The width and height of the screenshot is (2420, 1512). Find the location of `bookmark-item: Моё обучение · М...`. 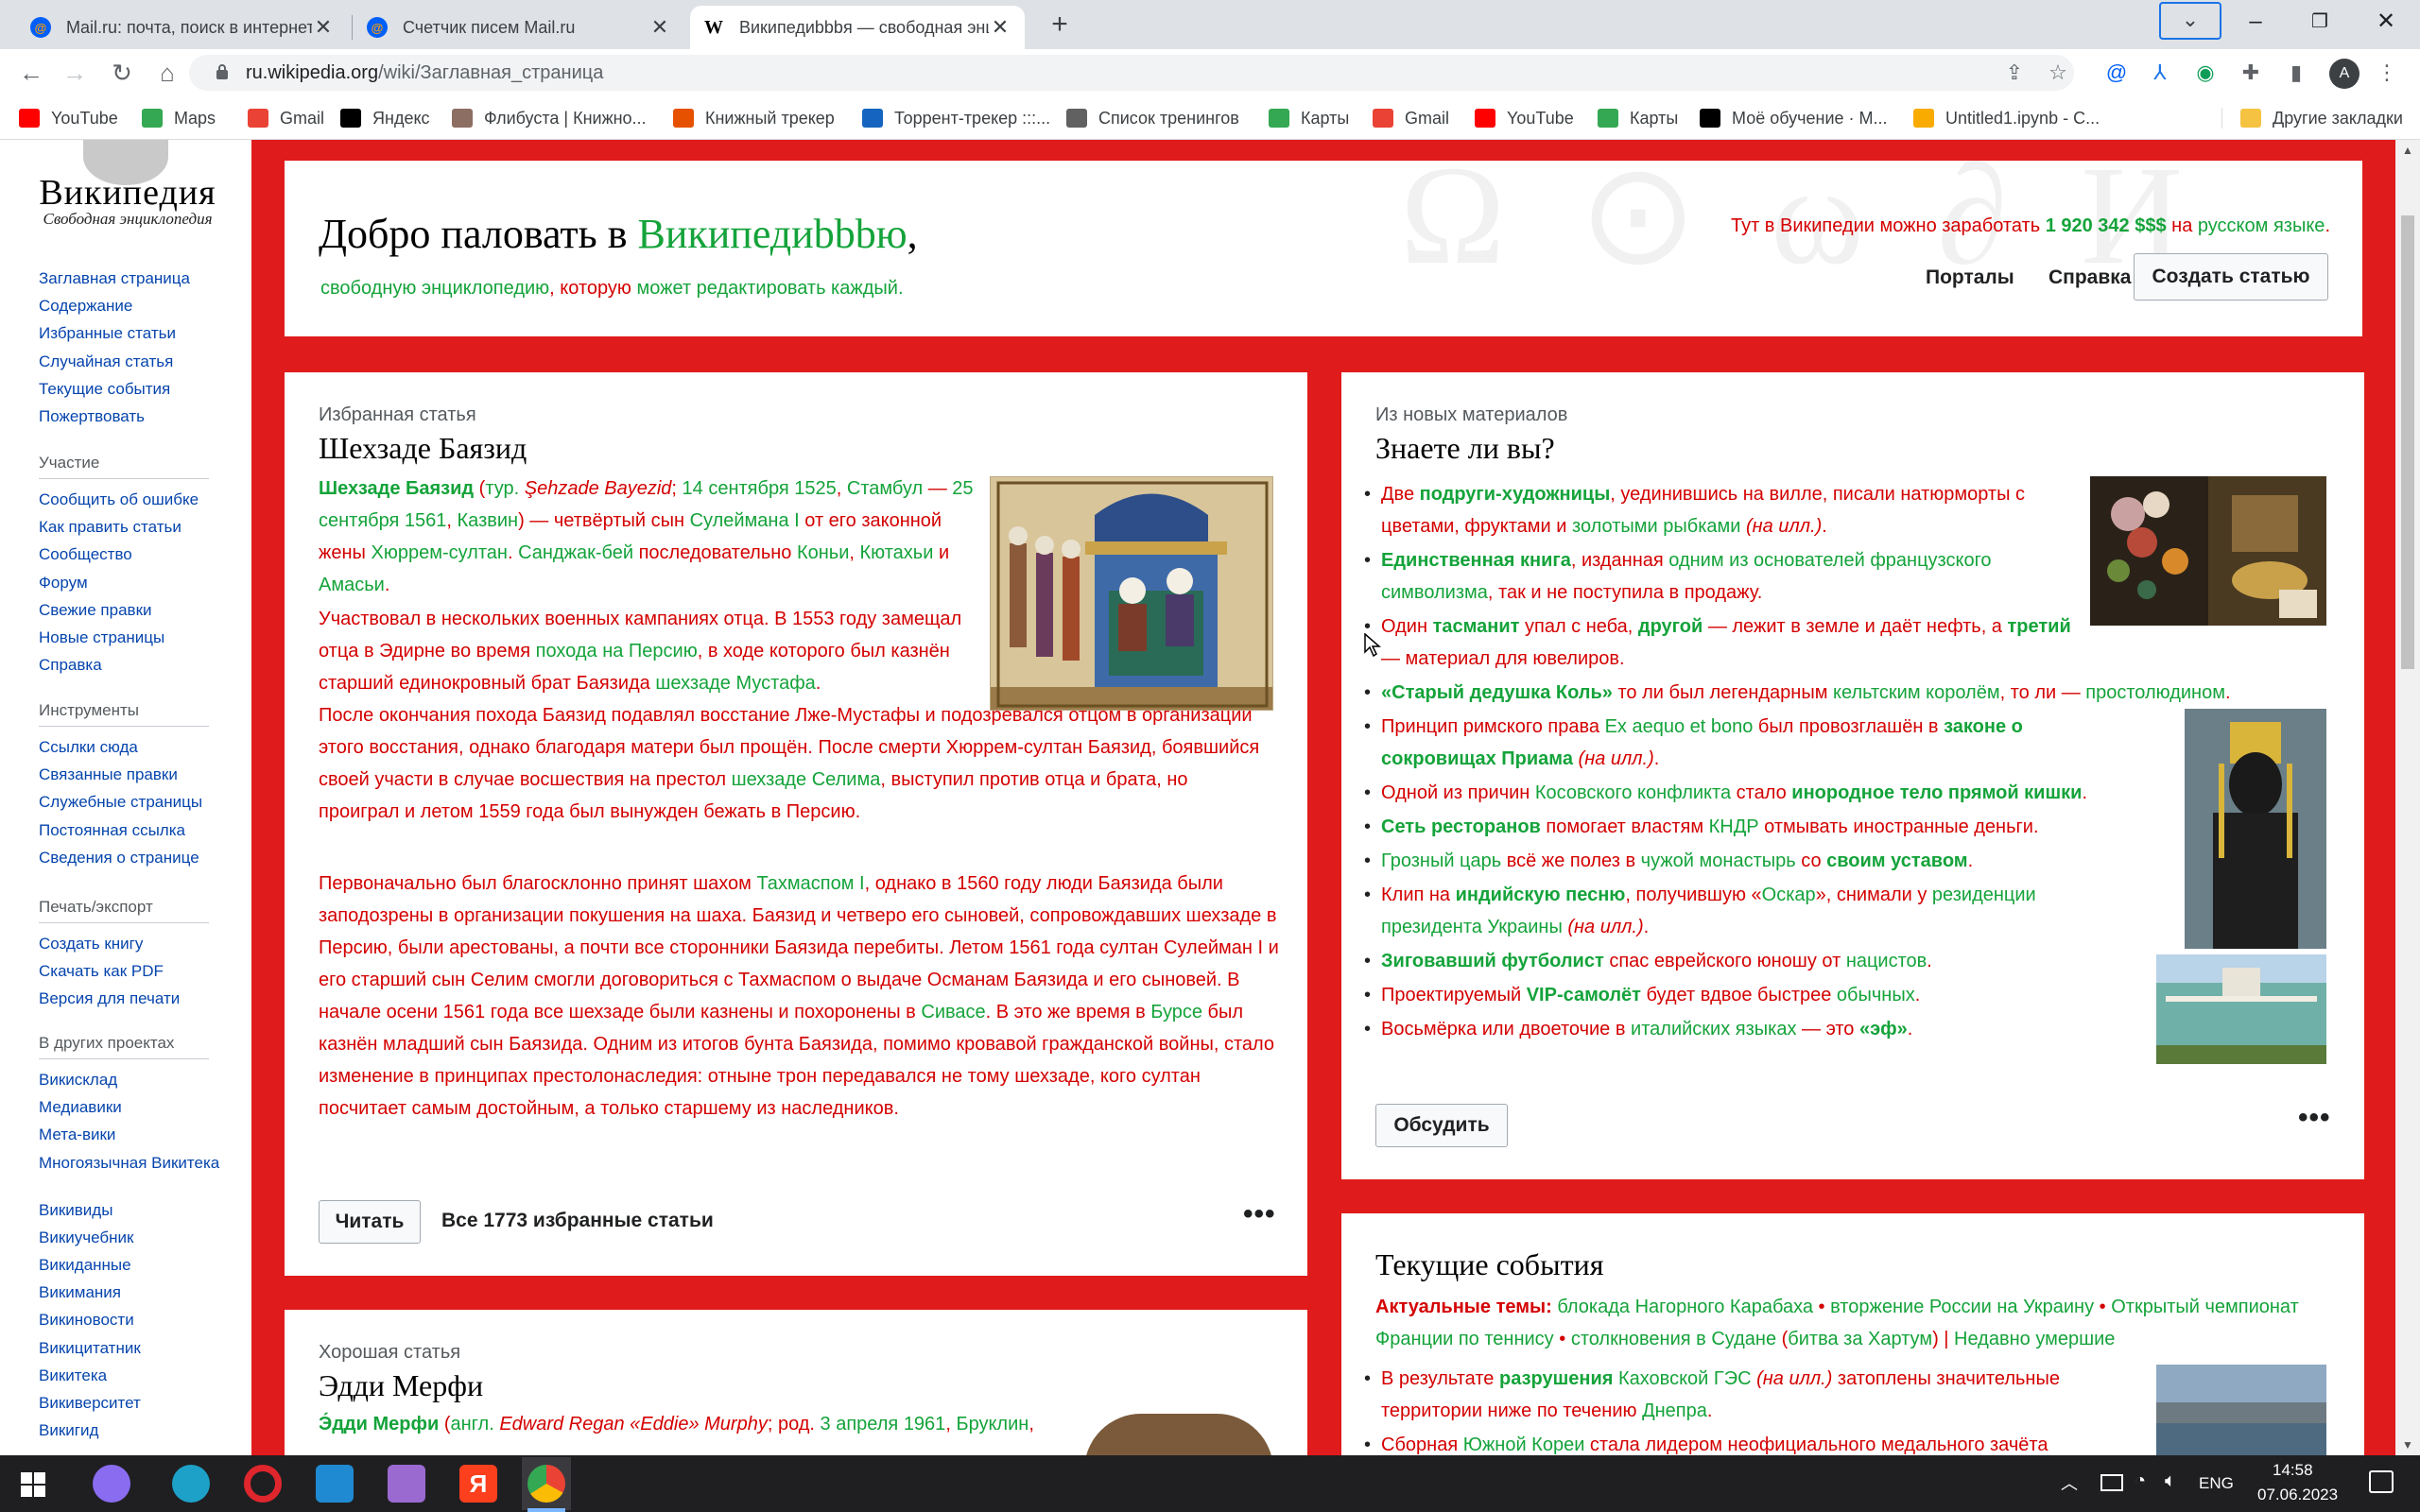

bookmark-item: Моё обучение · М... is located at coordinates (1794, 118).